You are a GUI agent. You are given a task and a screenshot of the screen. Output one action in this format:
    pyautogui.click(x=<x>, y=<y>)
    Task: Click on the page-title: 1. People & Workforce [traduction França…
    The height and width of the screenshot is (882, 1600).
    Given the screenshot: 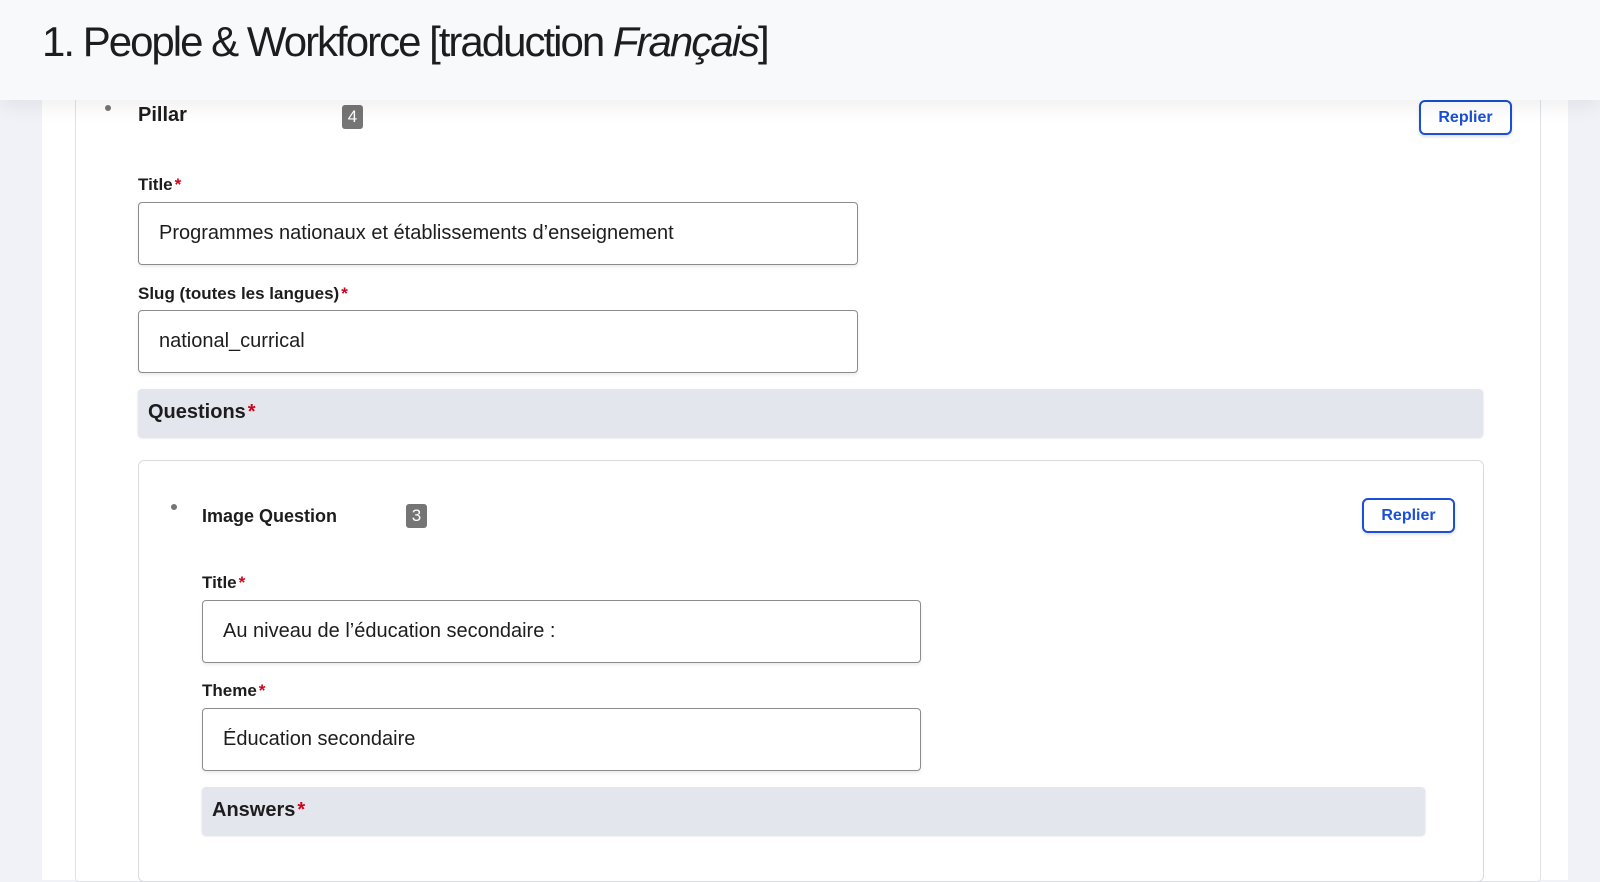 What is the action you would take?
    pyautogui.click(x=406, y=42)
    